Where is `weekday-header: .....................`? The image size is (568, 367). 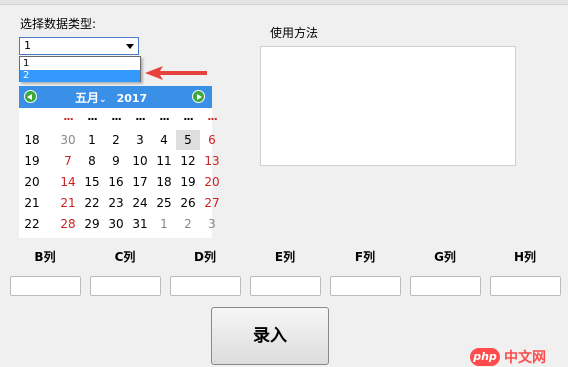 weekday-header: ..................... is located at coordinates (118, 118).